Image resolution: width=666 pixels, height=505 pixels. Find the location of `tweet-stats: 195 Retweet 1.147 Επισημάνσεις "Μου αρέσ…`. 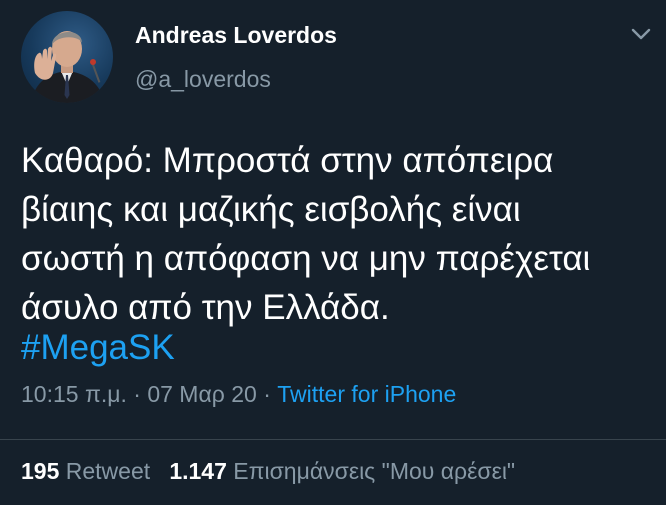

tweet-stats: 195 Retweet 1.147 Επισημάνσεις "Μου αρέσ… is located at coordinates (268, 471).